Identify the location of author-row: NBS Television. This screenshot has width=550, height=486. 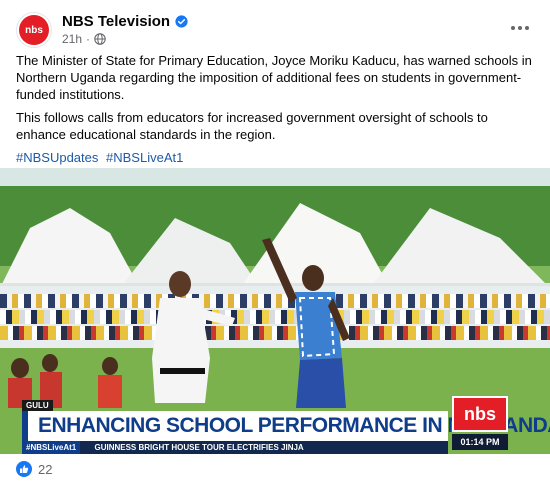
(125, 21).